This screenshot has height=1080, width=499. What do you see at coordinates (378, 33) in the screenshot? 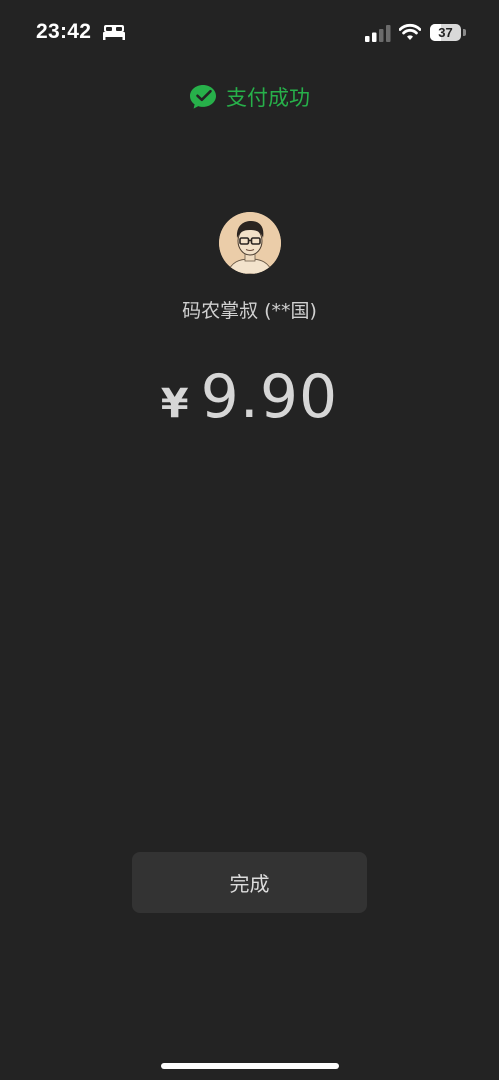
I see `signal-icon` at bounding box center [378, 33].